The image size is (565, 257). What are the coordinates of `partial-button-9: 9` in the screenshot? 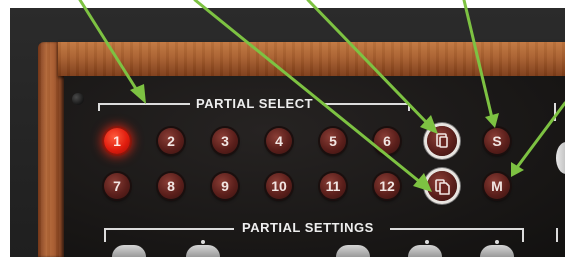 It's located at (225, 186).